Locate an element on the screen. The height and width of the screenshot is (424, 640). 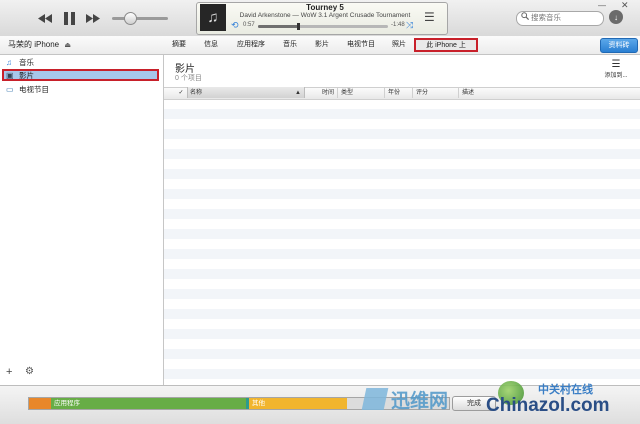
sidebar-item-label: 音乐 is located at coordinates (26, 62).